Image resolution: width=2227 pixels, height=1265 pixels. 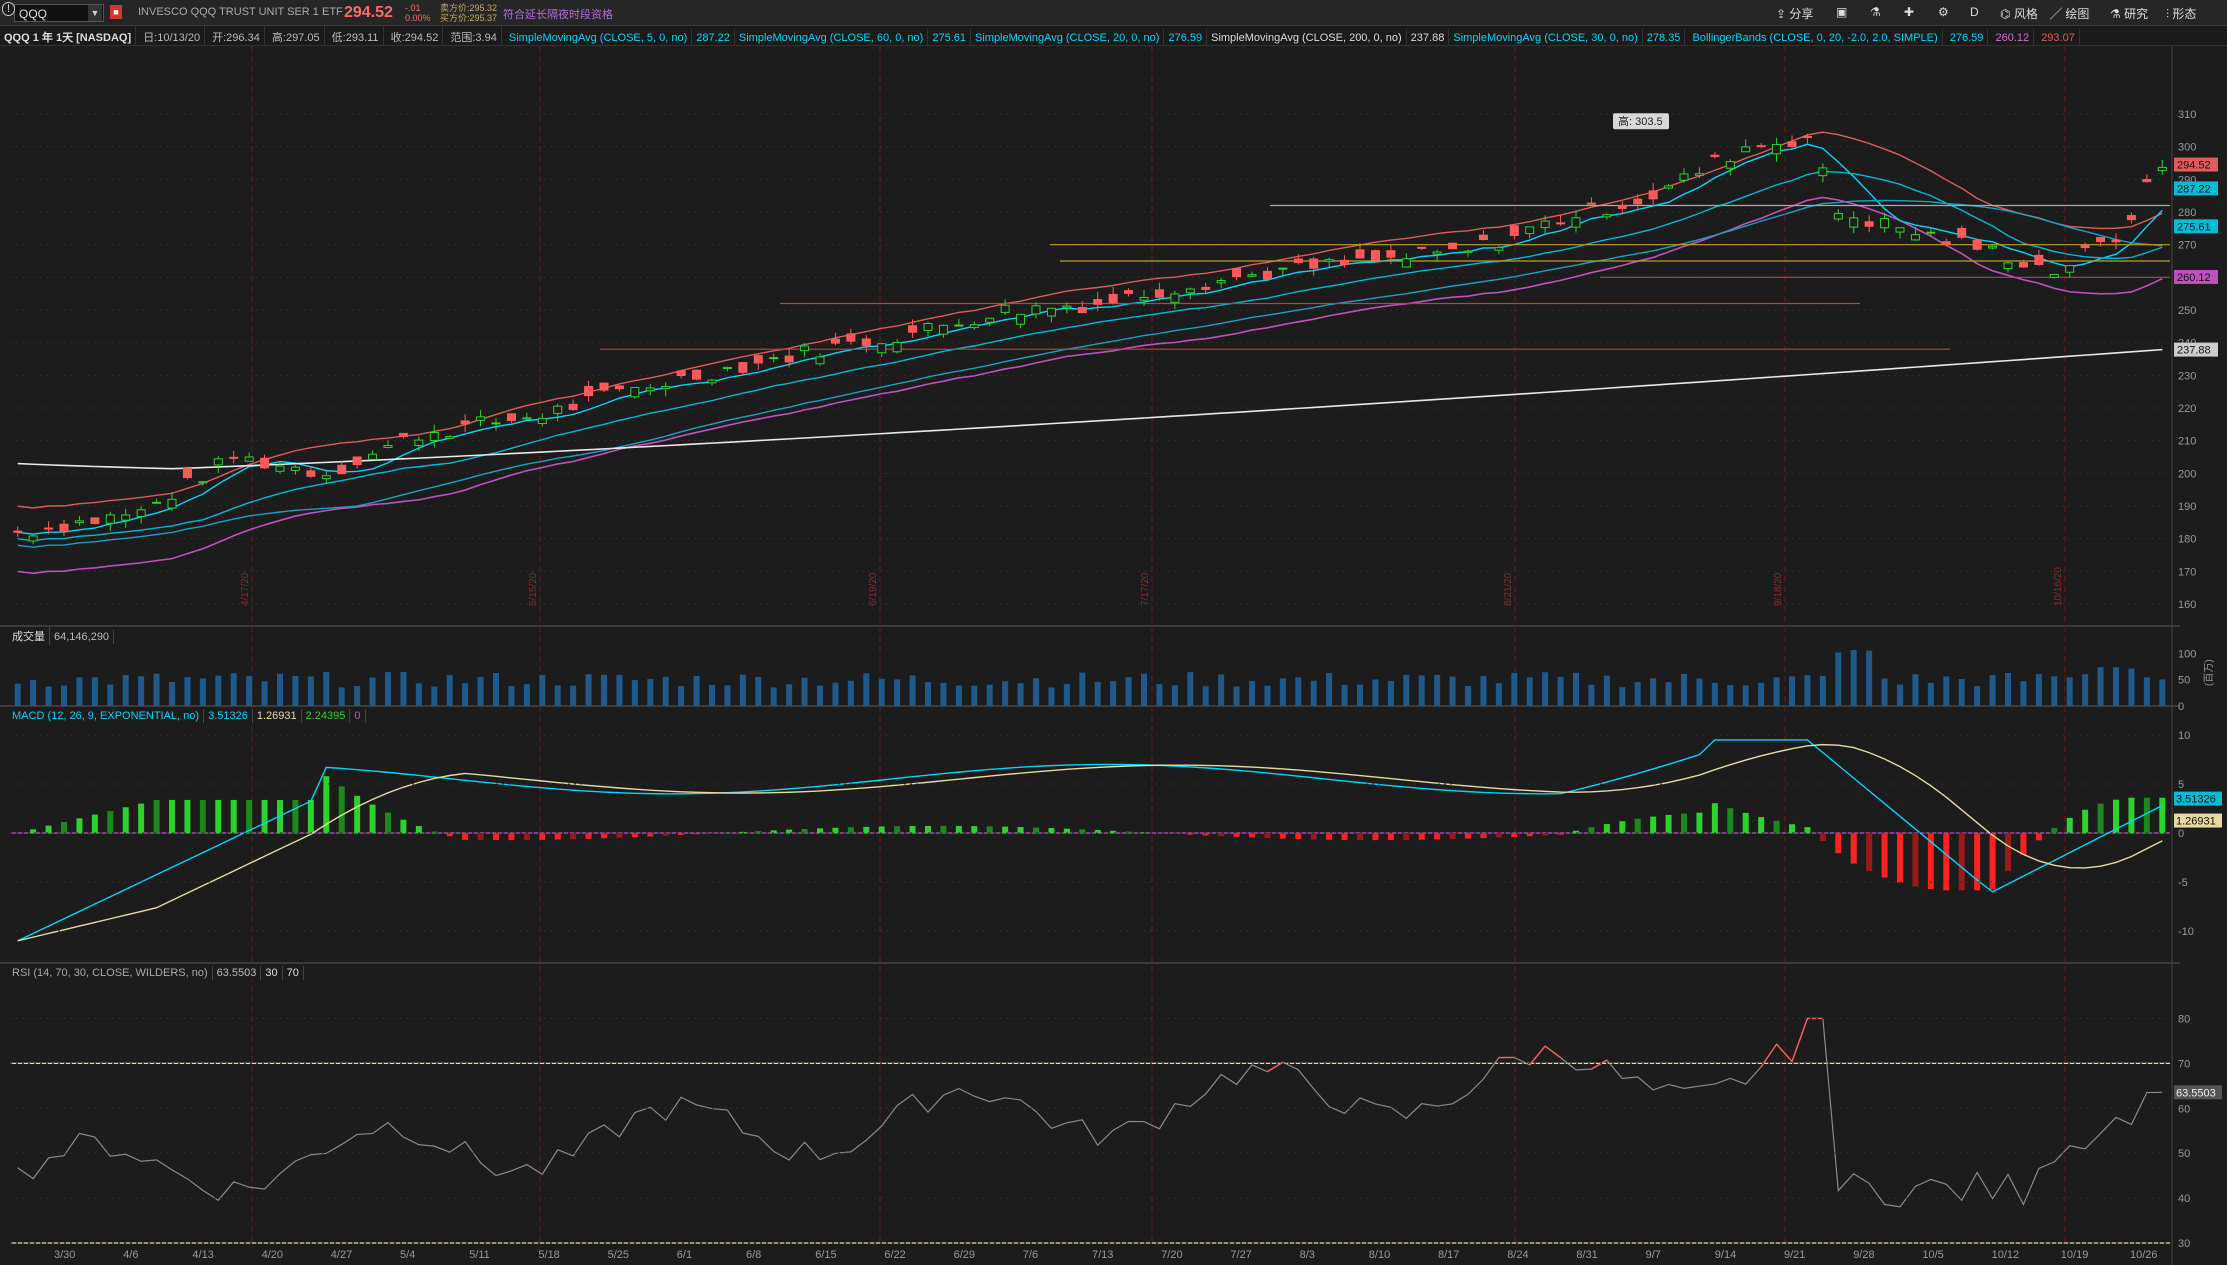 What do you see at coordinates (116, 12) in the screenshot?
I see `flag-icon: ■` at bounding box center [116, 12].